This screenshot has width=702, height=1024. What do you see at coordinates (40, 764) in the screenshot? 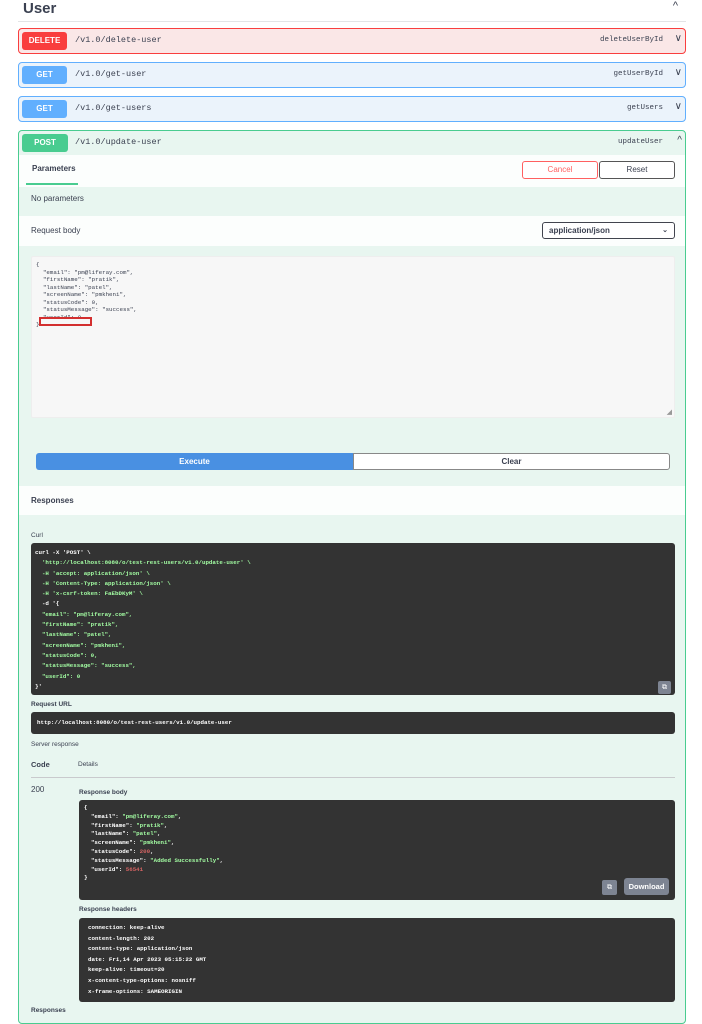
I see `code-column-header: Code` at bounding box center [40, 764].